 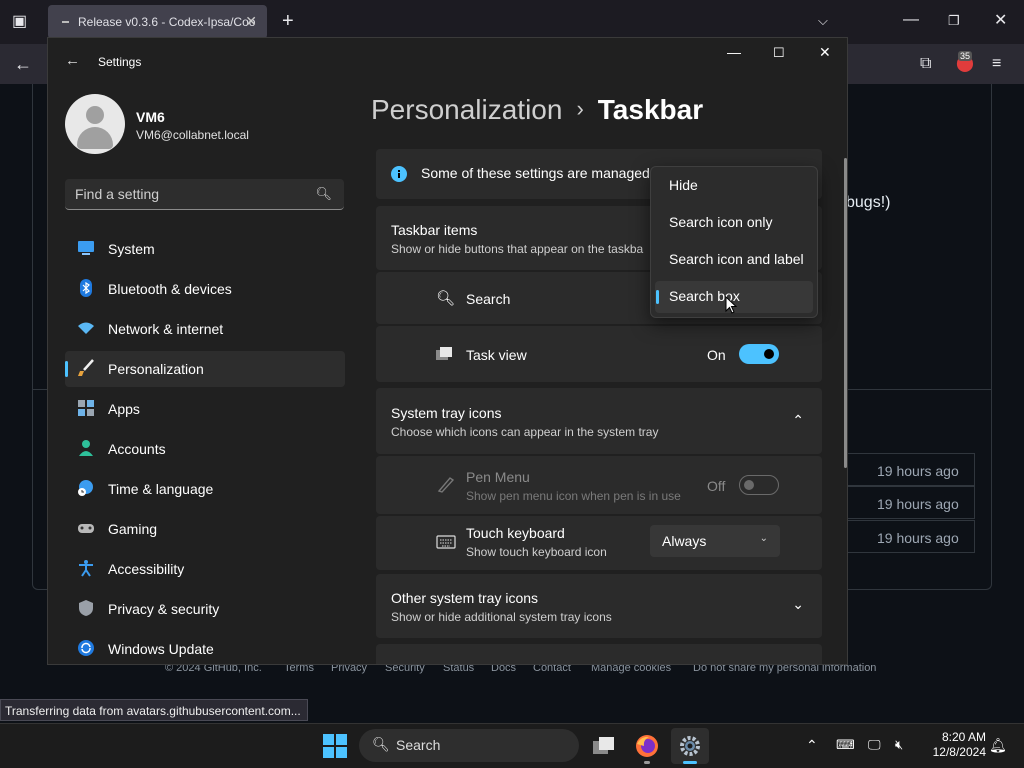 I want to click on breadcrumb-parent: Personalization, so click(x=466, y=109).